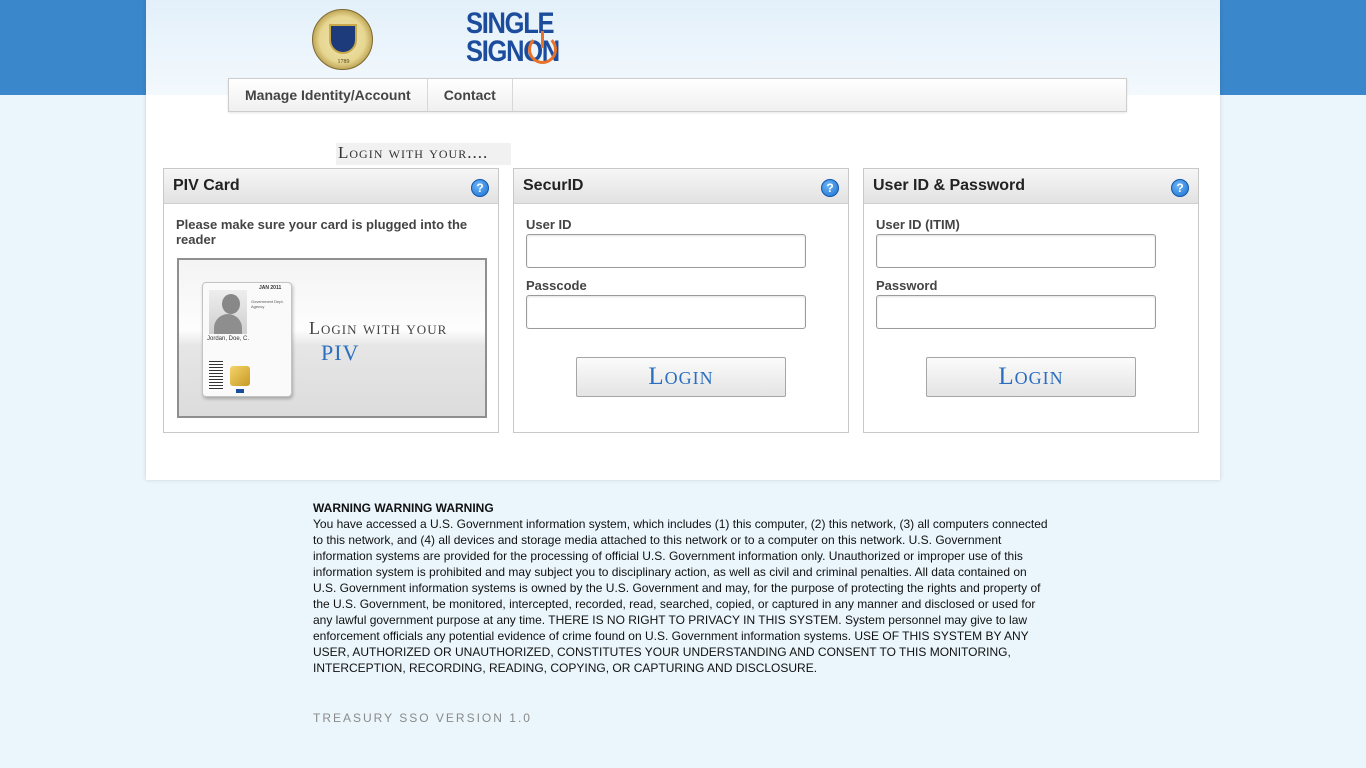  Describe the element at coordinates (240, 376) in the screenshot. I see `card-chip-icon` at that location.